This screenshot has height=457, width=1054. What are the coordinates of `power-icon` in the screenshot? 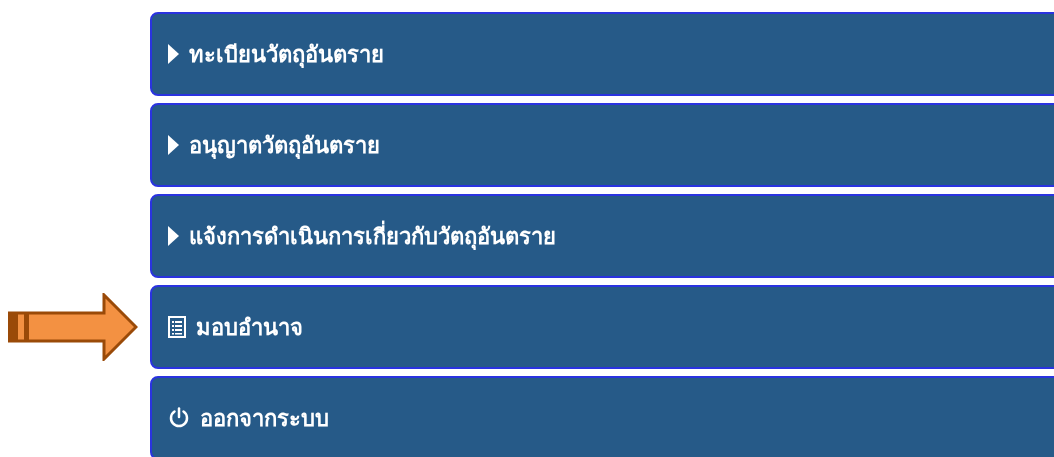 It's located at (179, 418).